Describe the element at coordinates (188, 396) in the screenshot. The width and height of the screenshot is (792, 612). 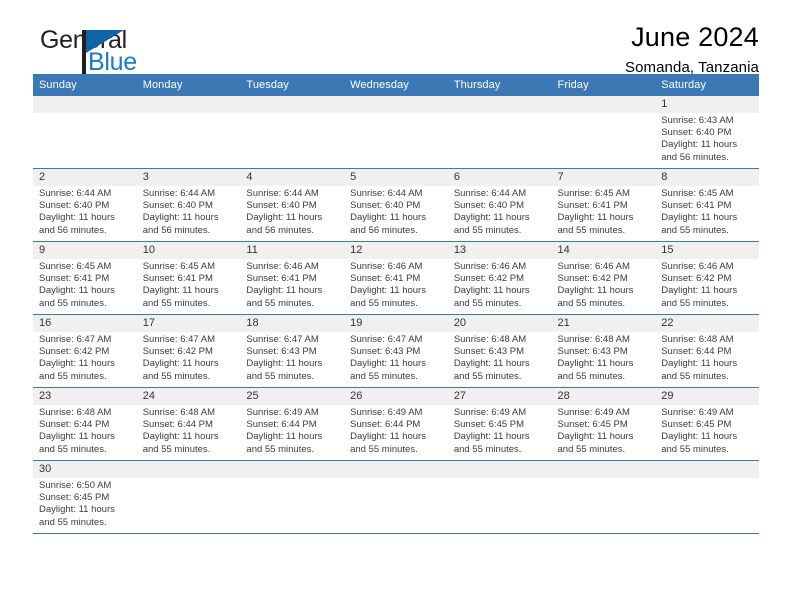
I see `day-number: 24` at that location.